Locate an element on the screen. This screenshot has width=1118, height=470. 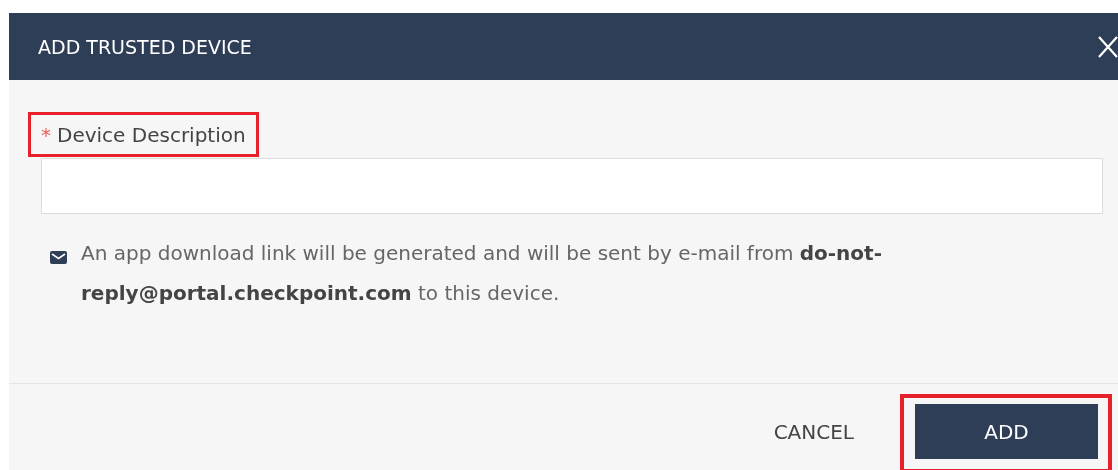
cancel-button: CANCEL is located at coordinates (813, 431).